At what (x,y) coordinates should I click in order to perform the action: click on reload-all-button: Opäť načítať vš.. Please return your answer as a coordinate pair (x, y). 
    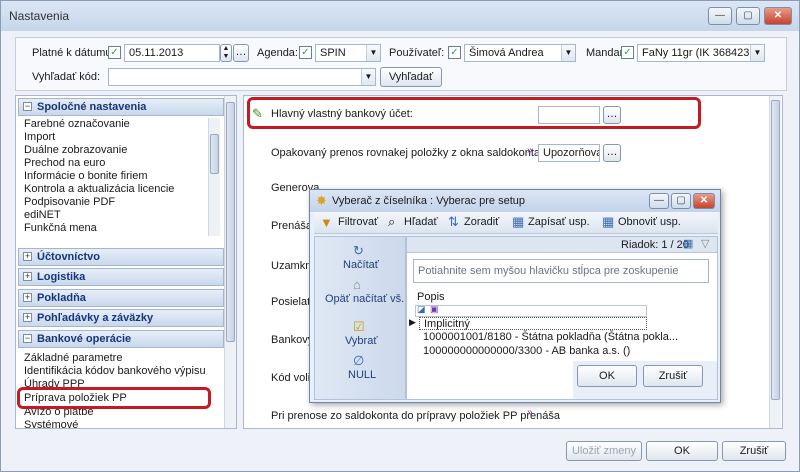
    Looking at the image, I should click on (364, 299).